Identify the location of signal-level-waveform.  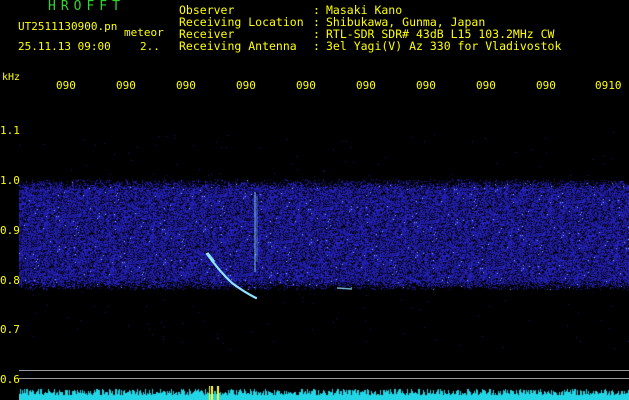
(324, 393).